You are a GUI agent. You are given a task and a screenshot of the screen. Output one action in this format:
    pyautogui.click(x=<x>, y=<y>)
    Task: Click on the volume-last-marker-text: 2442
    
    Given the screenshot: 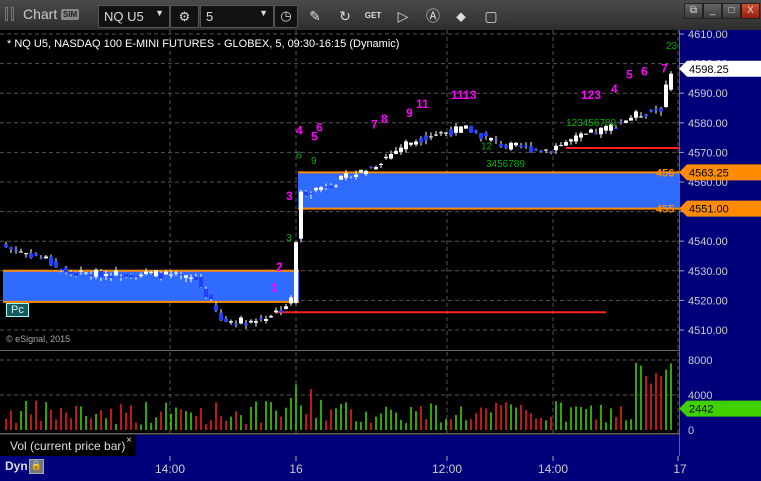 What is the action you would take?
    pyautogui.click(x=701, y=410)
    